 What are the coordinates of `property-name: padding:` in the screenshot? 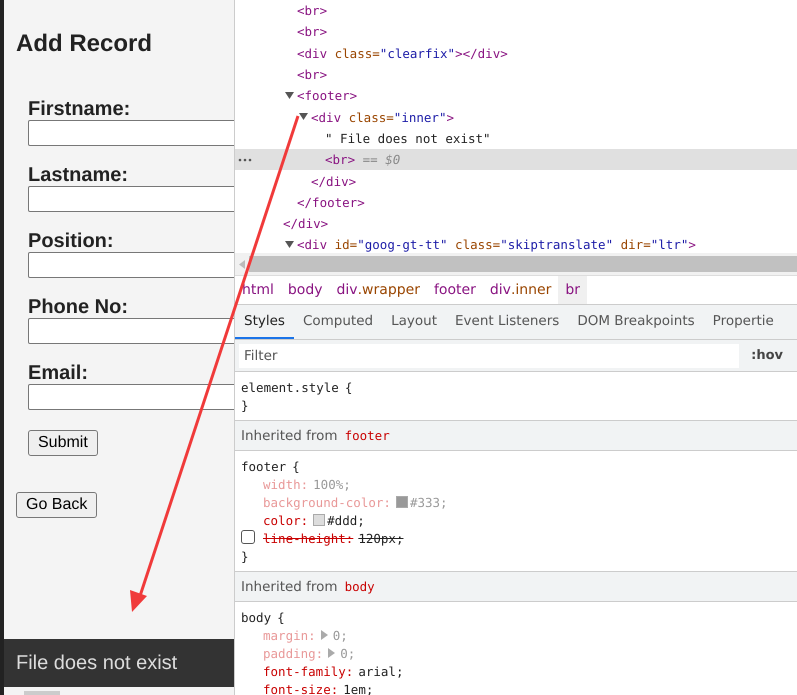 It's located at (293, 653).